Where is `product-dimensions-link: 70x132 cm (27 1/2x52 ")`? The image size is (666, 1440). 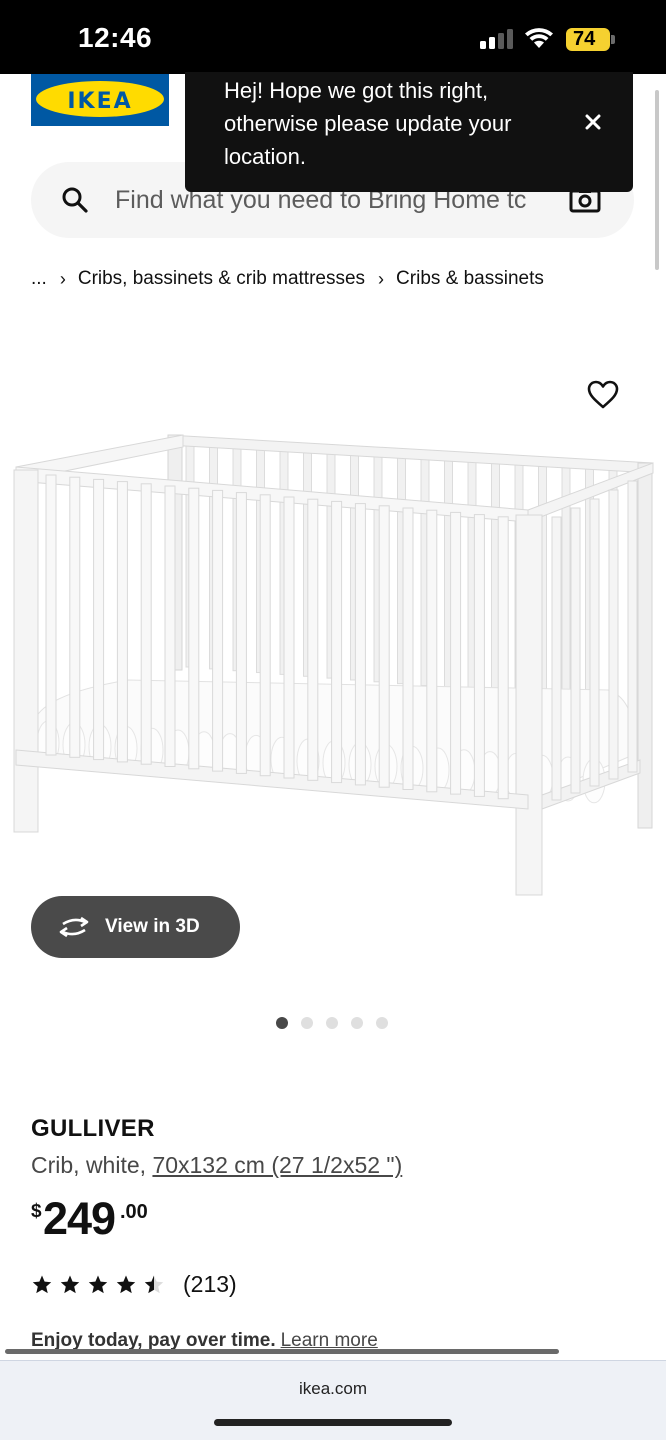 product-dimensions-link: 70x132 cm (27 1/2x52 ") is located at coordinates (277, 1165).